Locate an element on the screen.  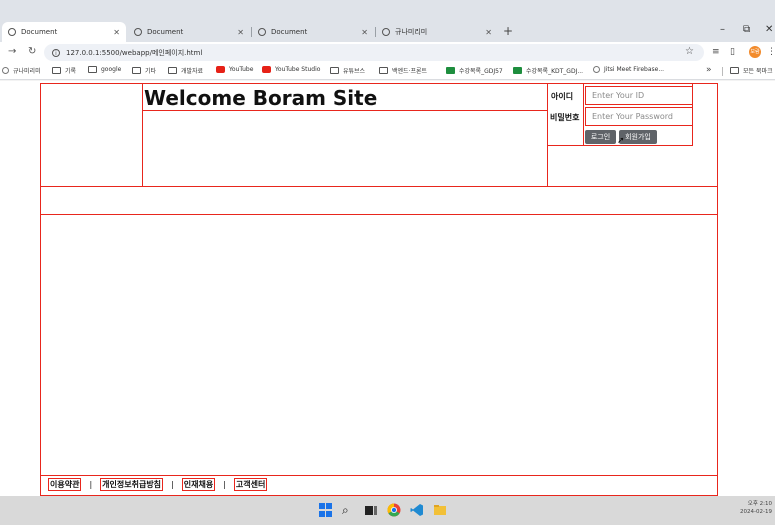
media-control-icon: ≡ is located at coordinates (716, 52).